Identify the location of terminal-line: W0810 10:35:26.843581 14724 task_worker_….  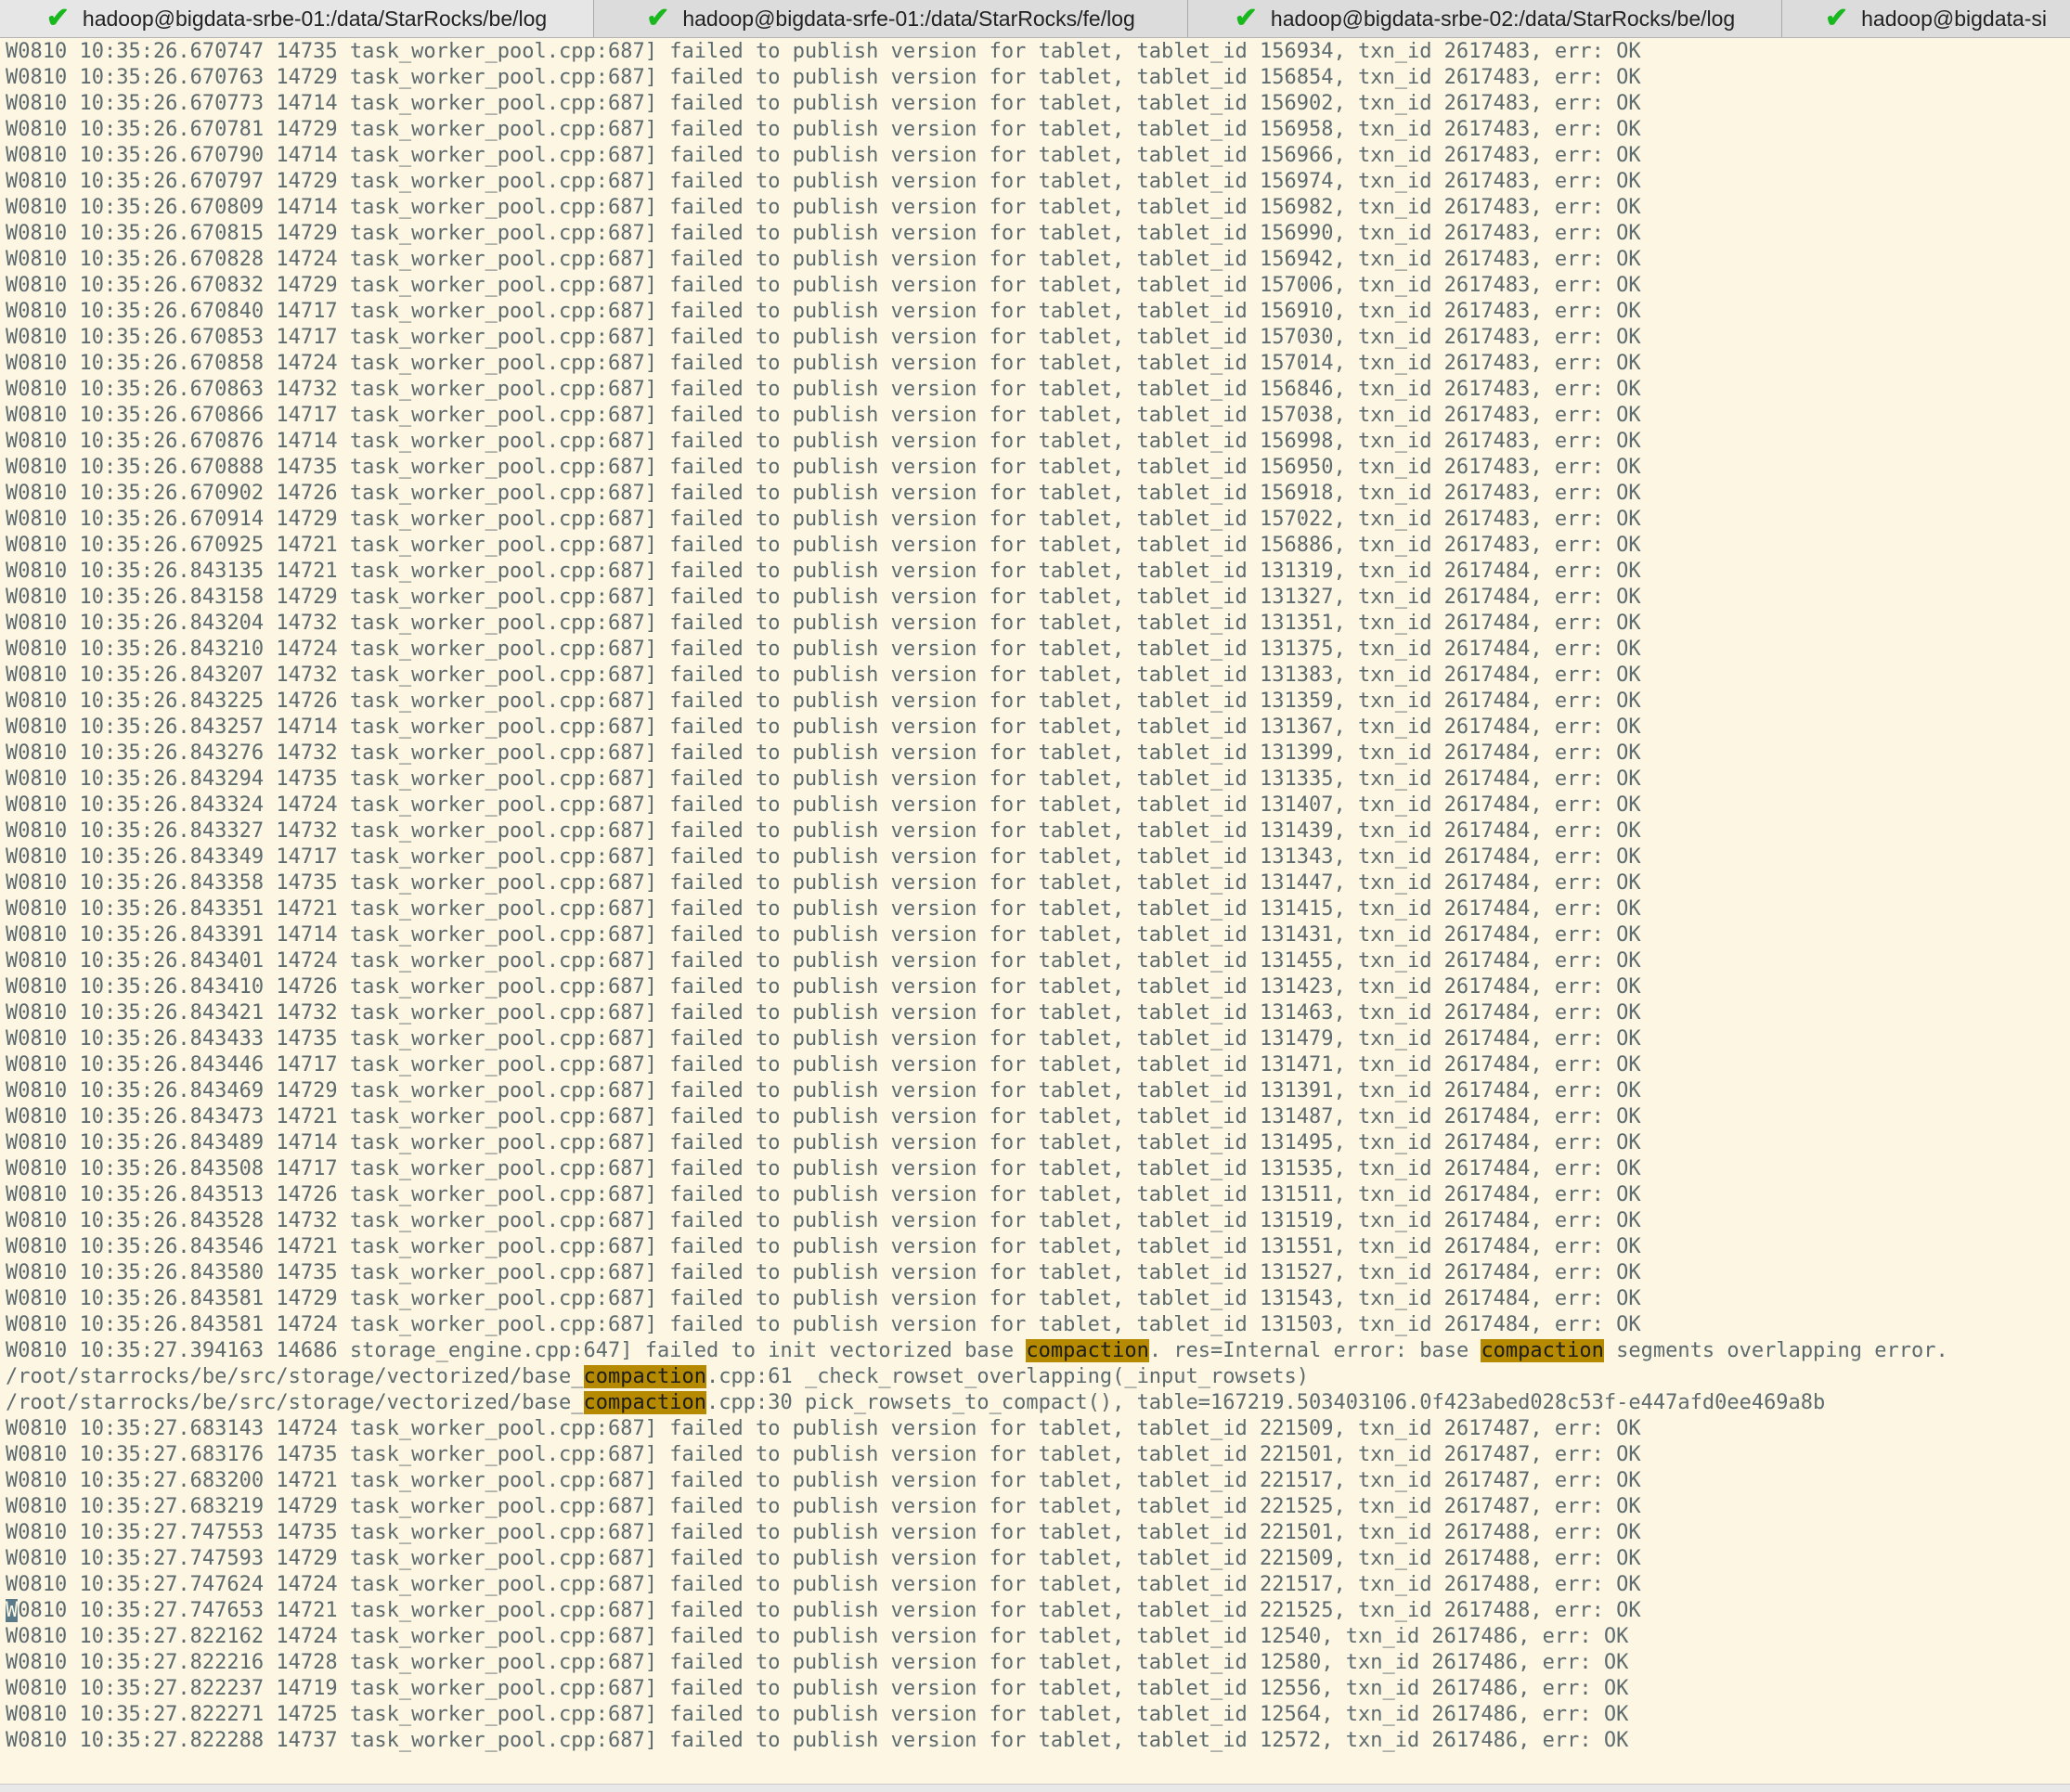
(823, 1324).